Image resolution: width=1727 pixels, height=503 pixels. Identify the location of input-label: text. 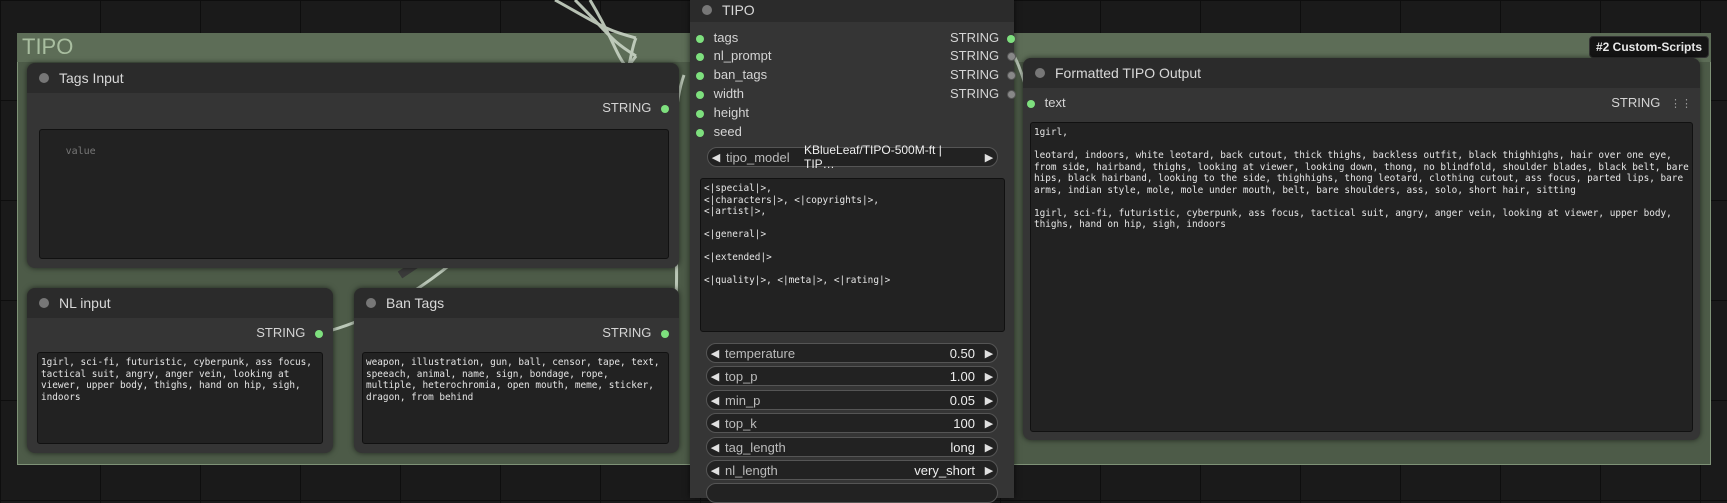
(1055, 102).